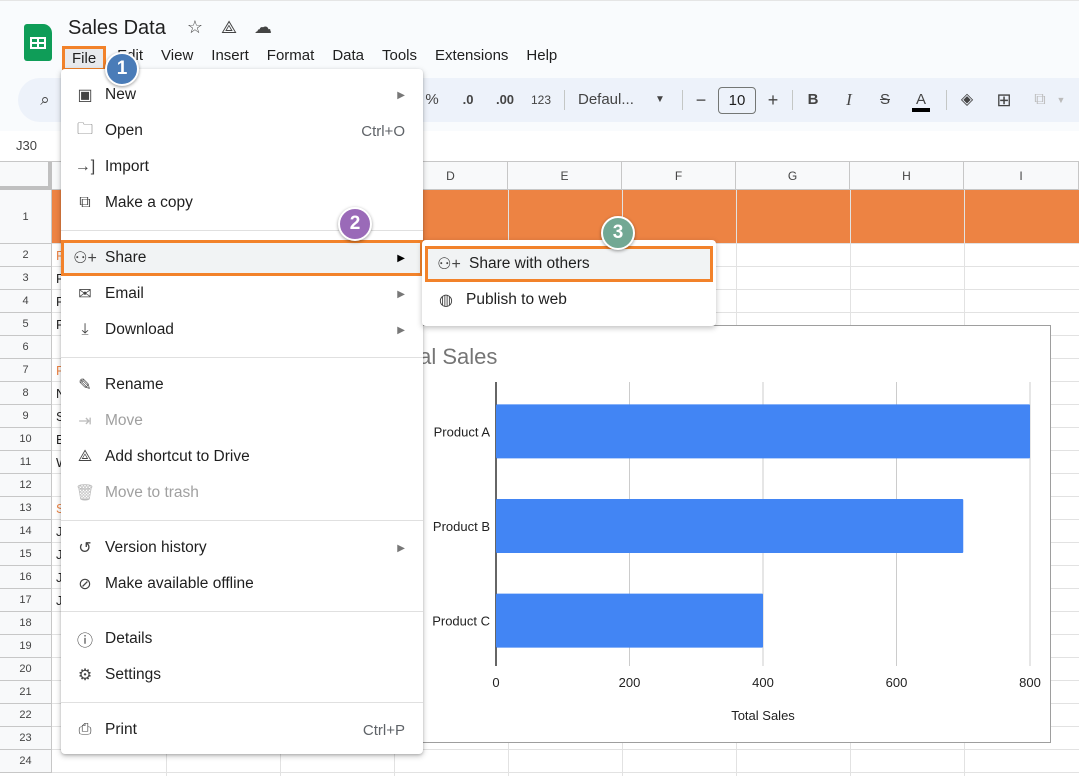  What do you see at coordinates (967, 100) in the screenshot?
I see `fill-color-icon: ◈` at bounding box center [967, 100].